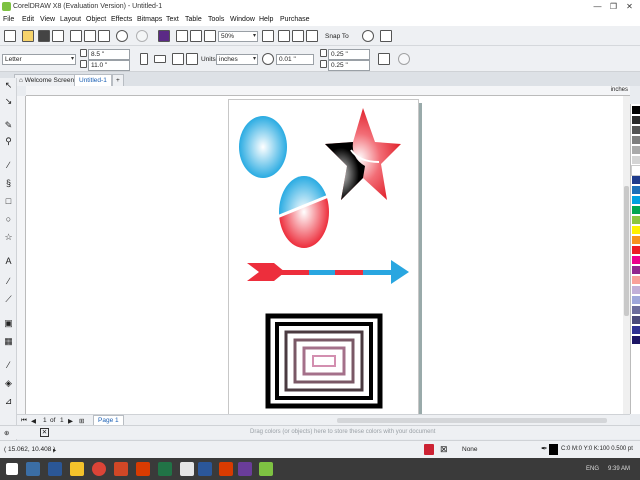  I want to click on first-page-icon: ⏮, so click(24, 421).